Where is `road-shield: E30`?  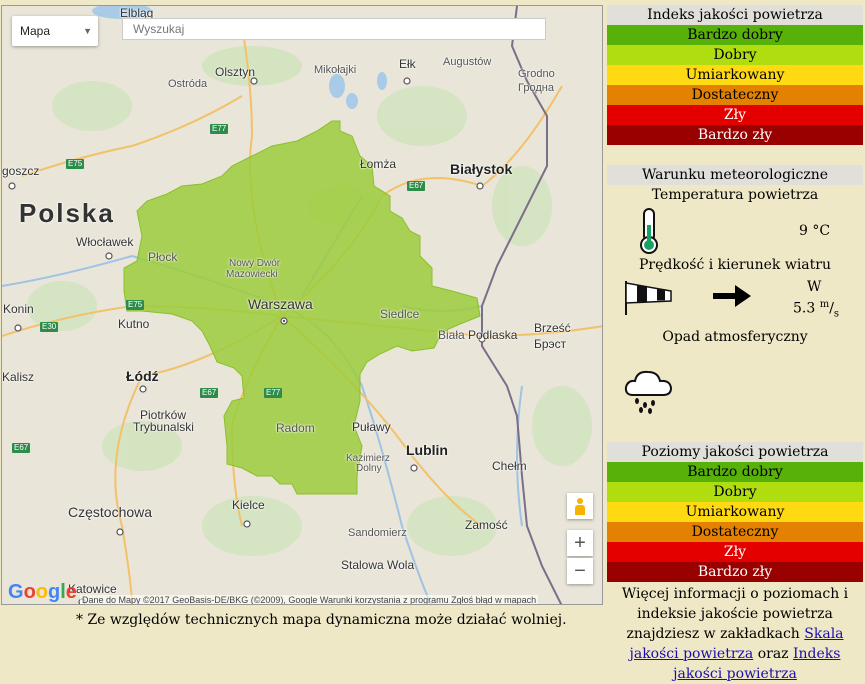 road-shield: E30 is located at coordinates (49, 327).